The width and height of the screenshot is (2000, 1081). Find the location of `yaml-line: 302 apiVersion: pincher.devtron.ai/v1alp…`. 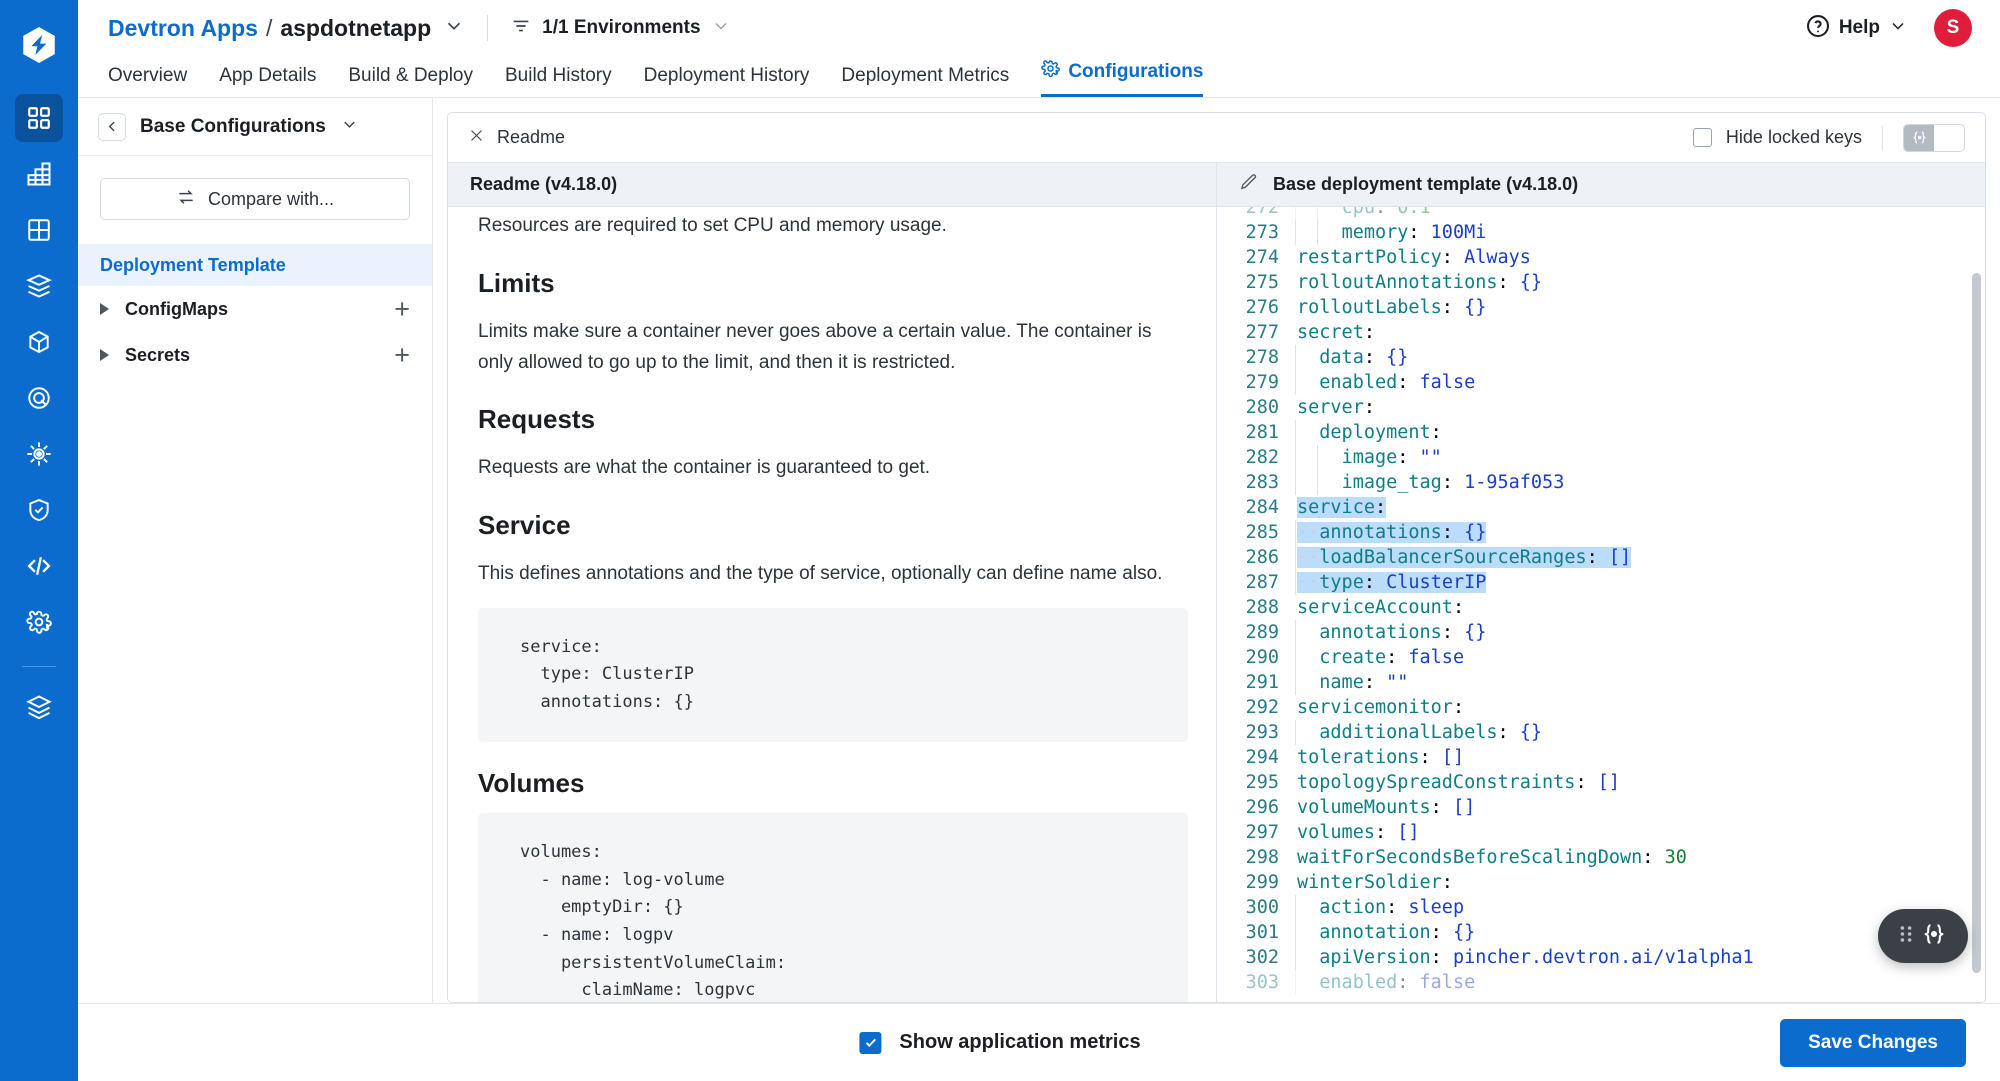

yaml-line: 302 apiVersion: pincher.devtron.ai/v1alp… is located at coordinates (1601, 957).